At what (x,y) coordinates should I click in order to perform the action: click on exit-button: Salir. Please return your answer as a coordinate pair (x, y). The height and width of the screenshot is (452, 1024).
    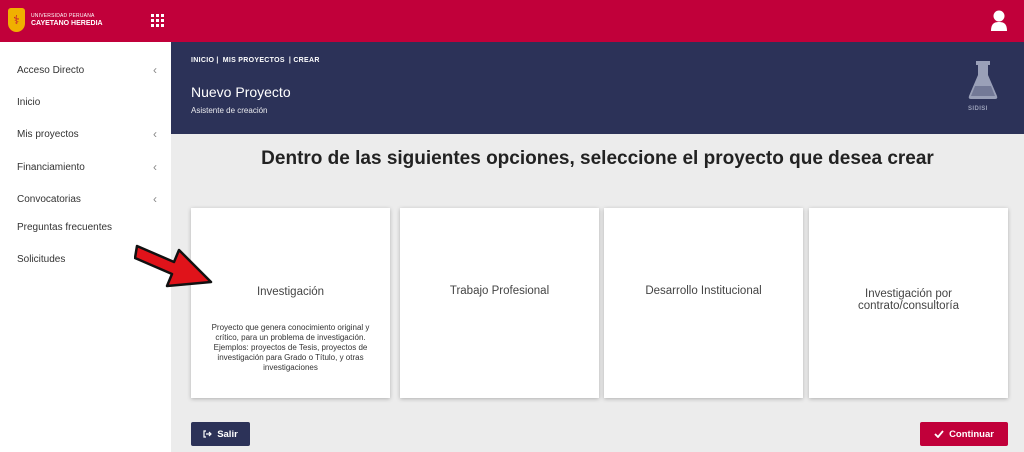
    Looking at the image, I should click on (220, 434).